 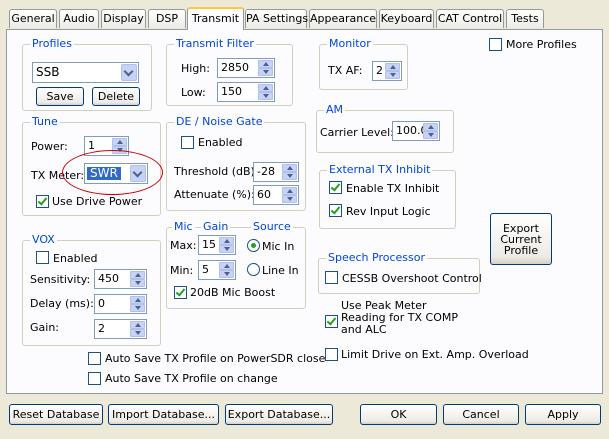 What do you see at coordinates (101, 303) in the screenshot?
I see `vox-delay-value: 0` at bounding box center [101, 303].